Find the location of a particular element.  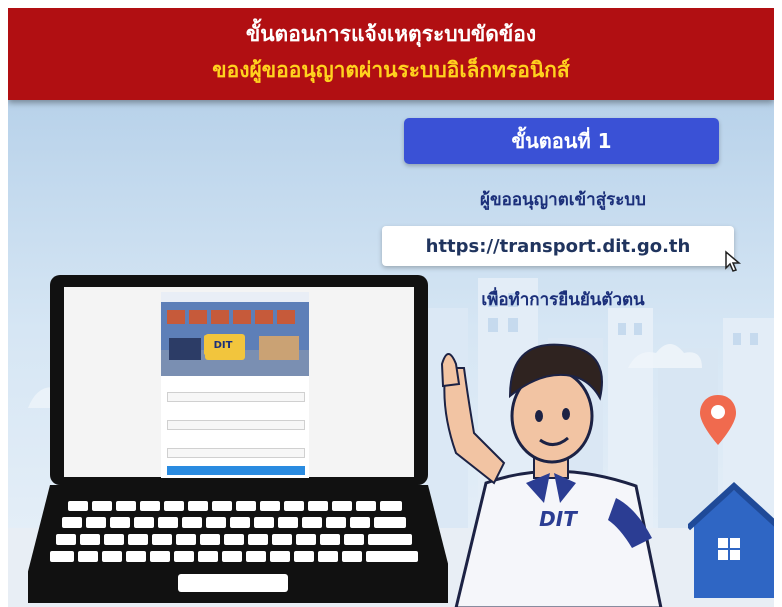

website-login-button is located at coordinates (236, 470).